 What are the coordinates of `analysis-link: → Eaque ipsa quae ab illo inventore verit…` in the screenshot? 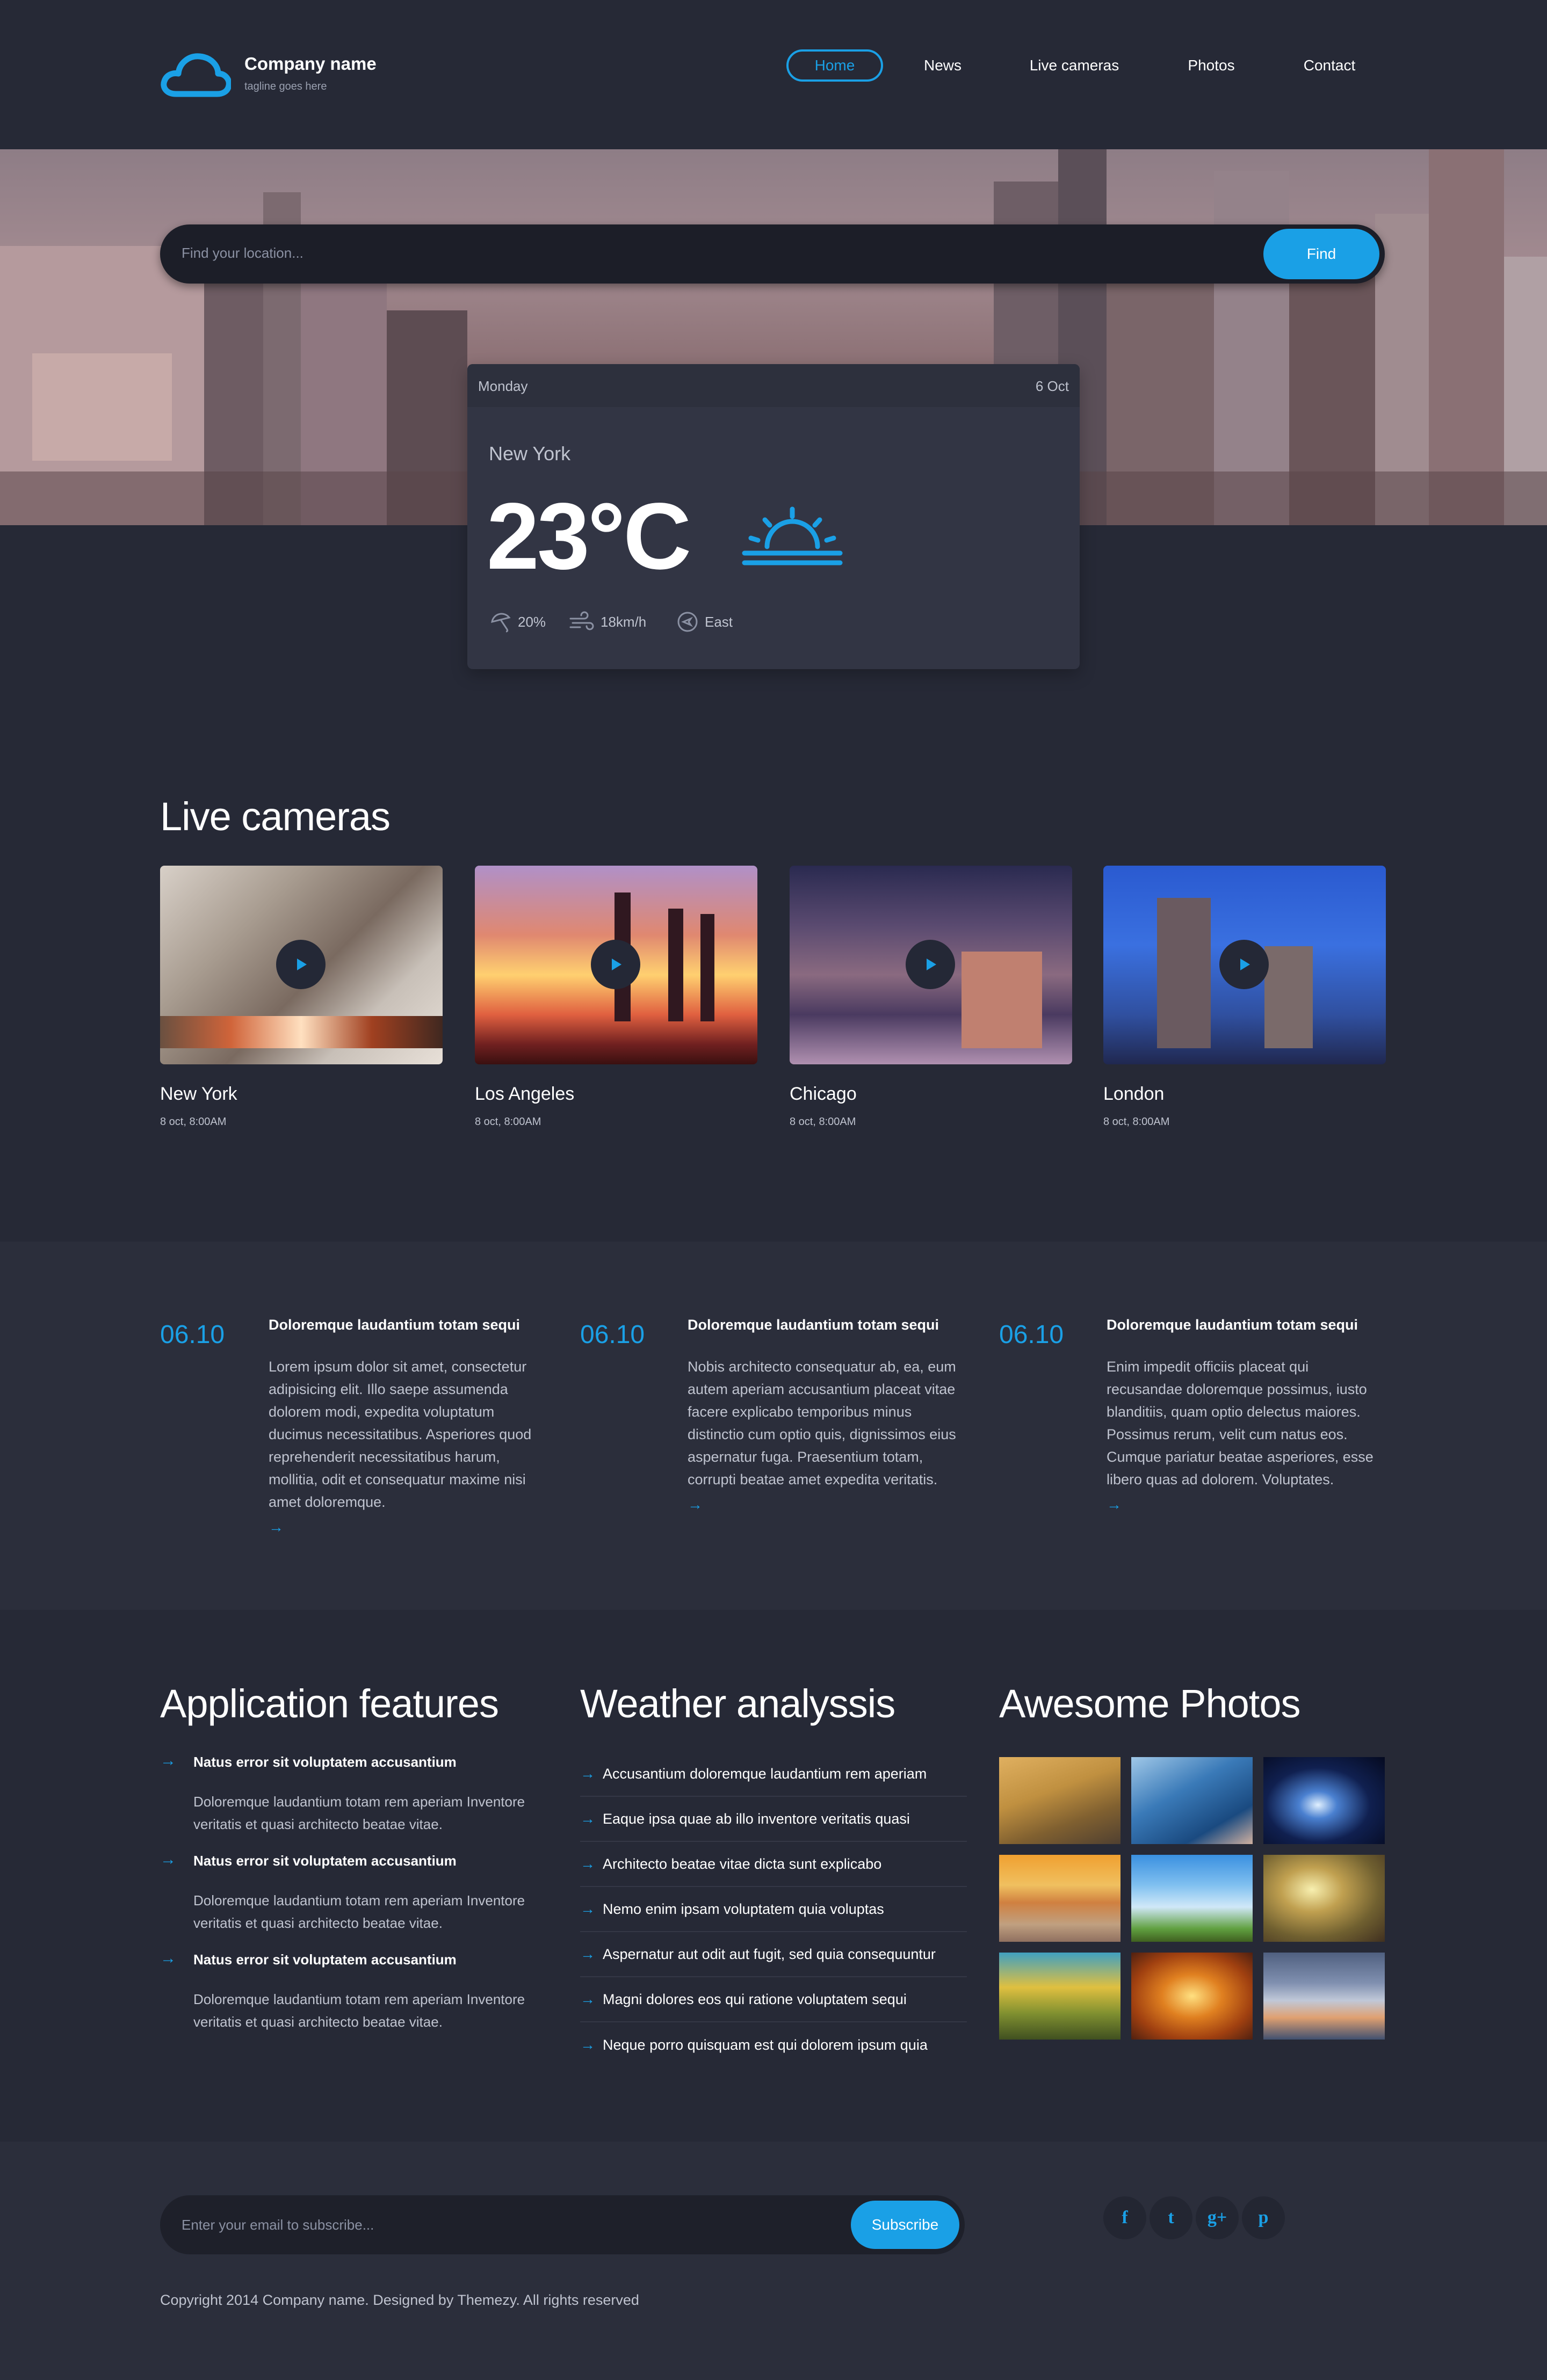 It's located at (773, 1819).